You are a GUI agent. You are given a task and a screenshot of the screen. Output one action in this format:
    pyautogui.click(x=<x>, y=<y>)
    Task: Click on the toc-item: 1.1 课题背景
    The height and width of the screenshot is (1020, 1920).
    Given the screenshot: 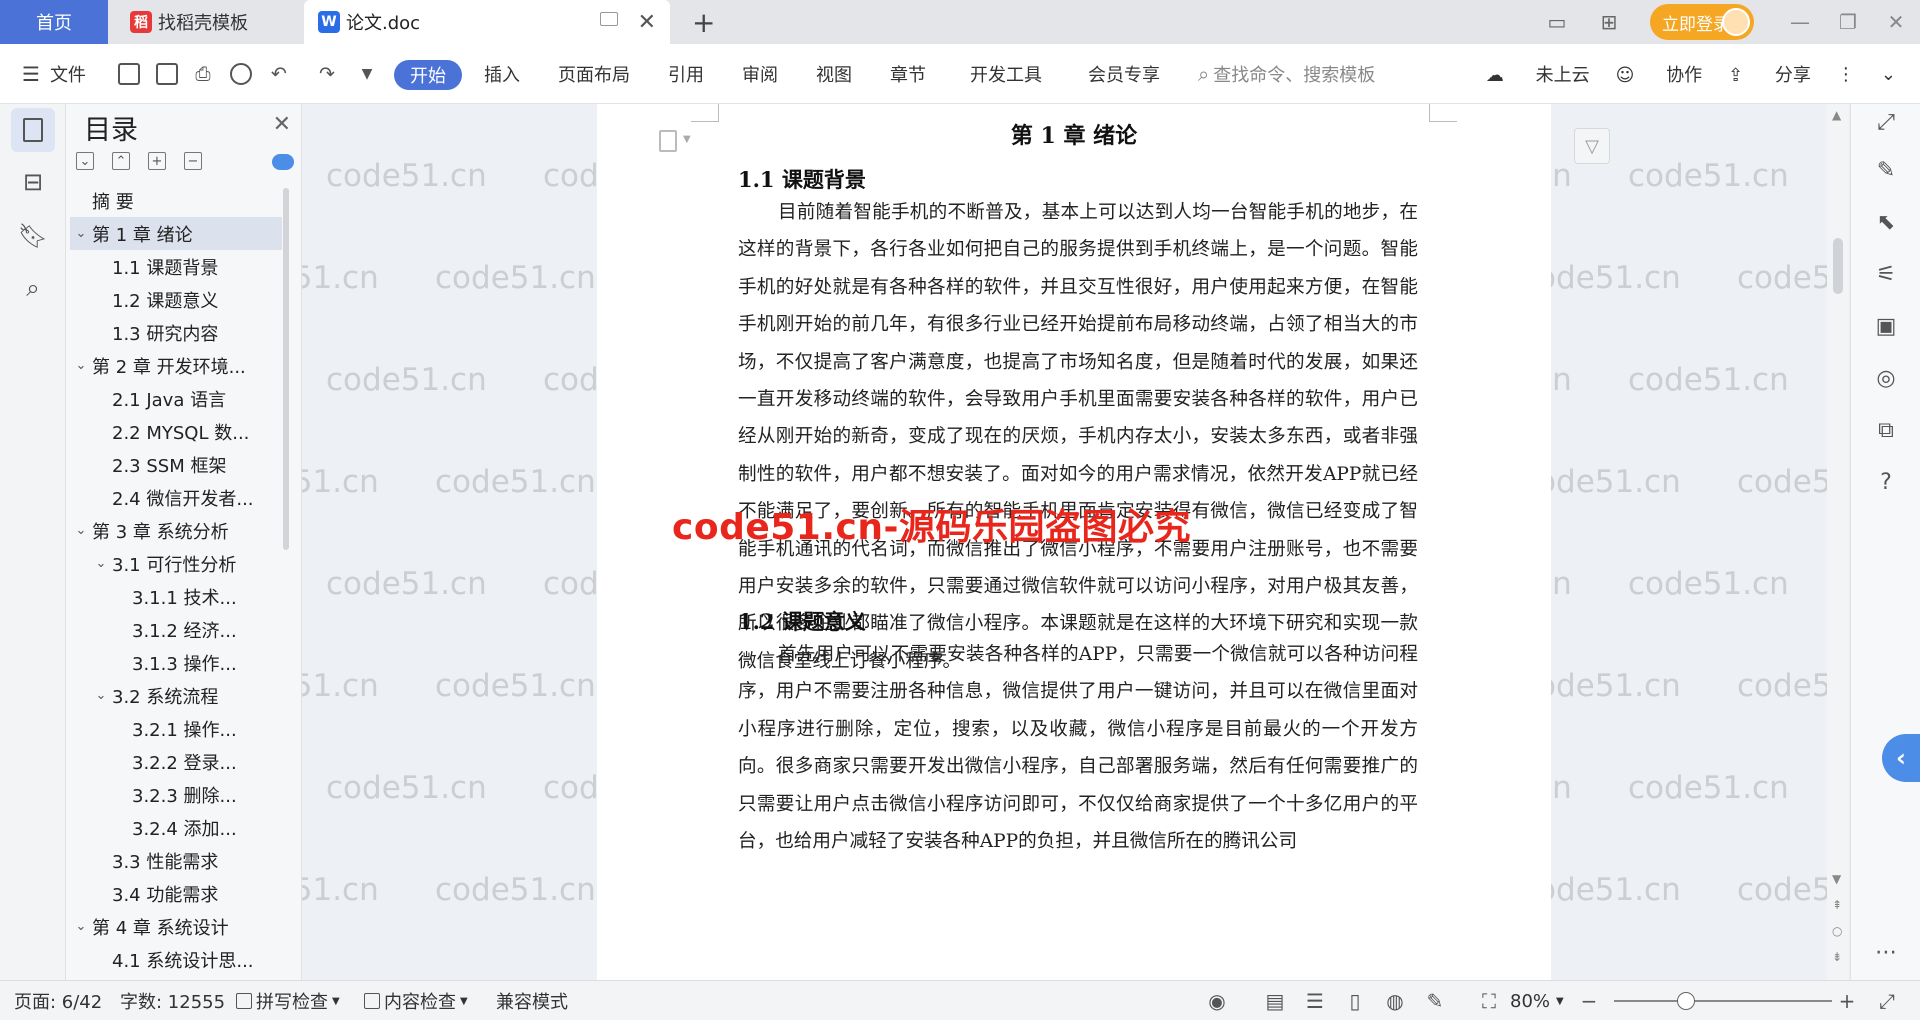 What is the action you would take?
    pyautogui.click(x=176, y=266)
    